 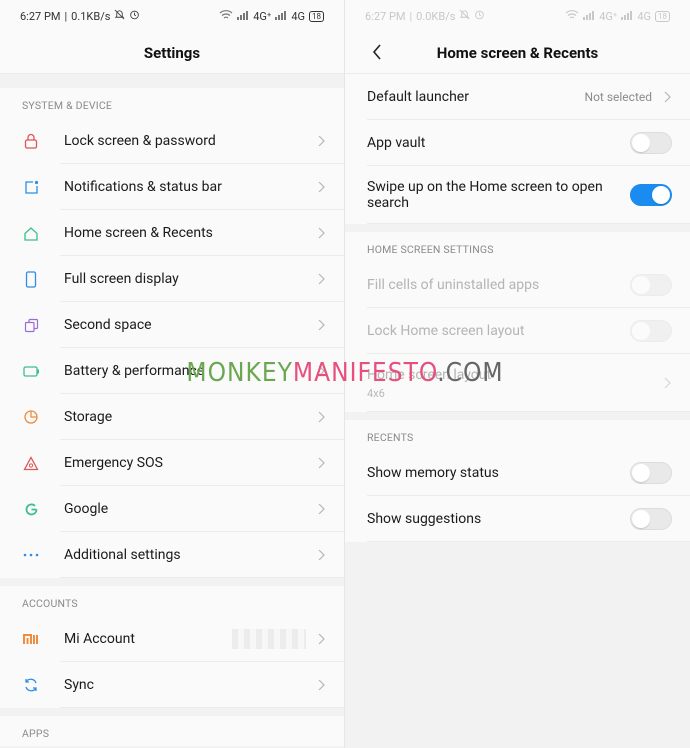 I want to click on show-memory-status-row: Show memory status, so click(x=517, y=473).